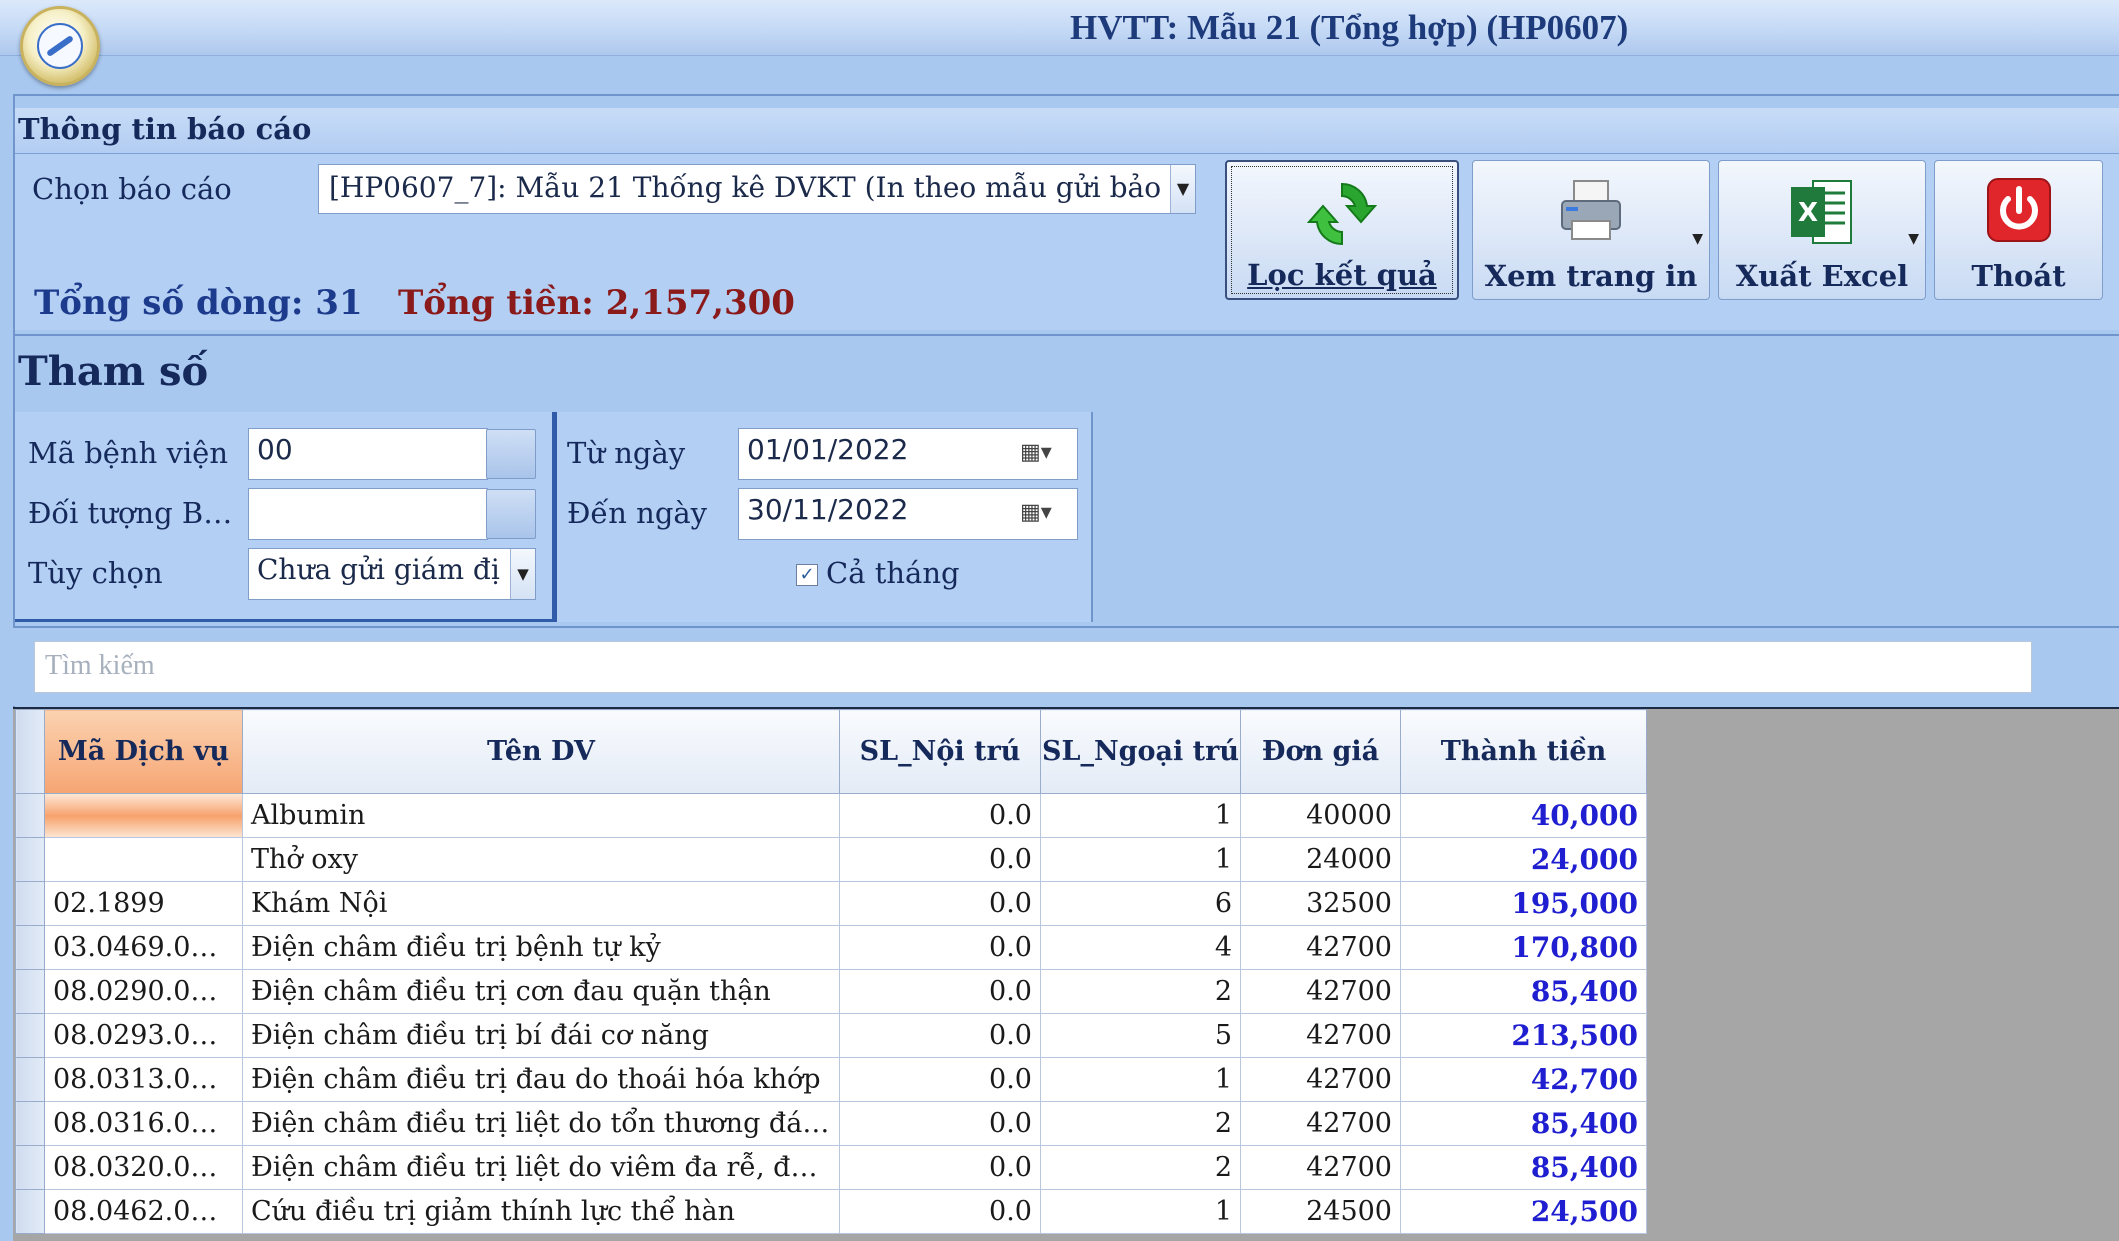 The height and width of the screenshot is (1241, 2119). I want to click on hospital-code-lookup-button, so click(511, 454).